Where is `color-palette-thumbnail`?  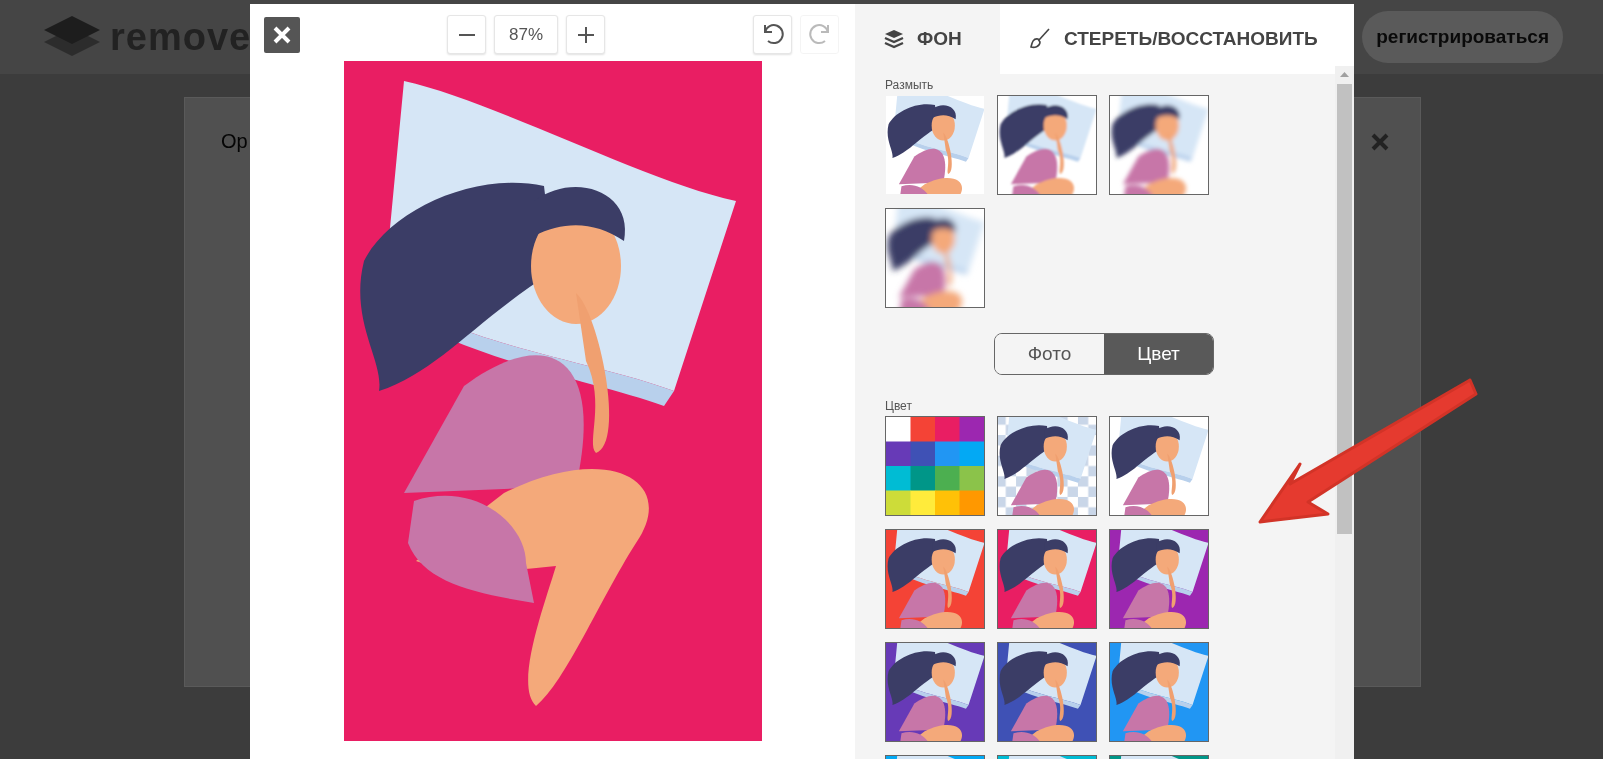
color-palette-thumbnail is located at coordinates (935, 466).